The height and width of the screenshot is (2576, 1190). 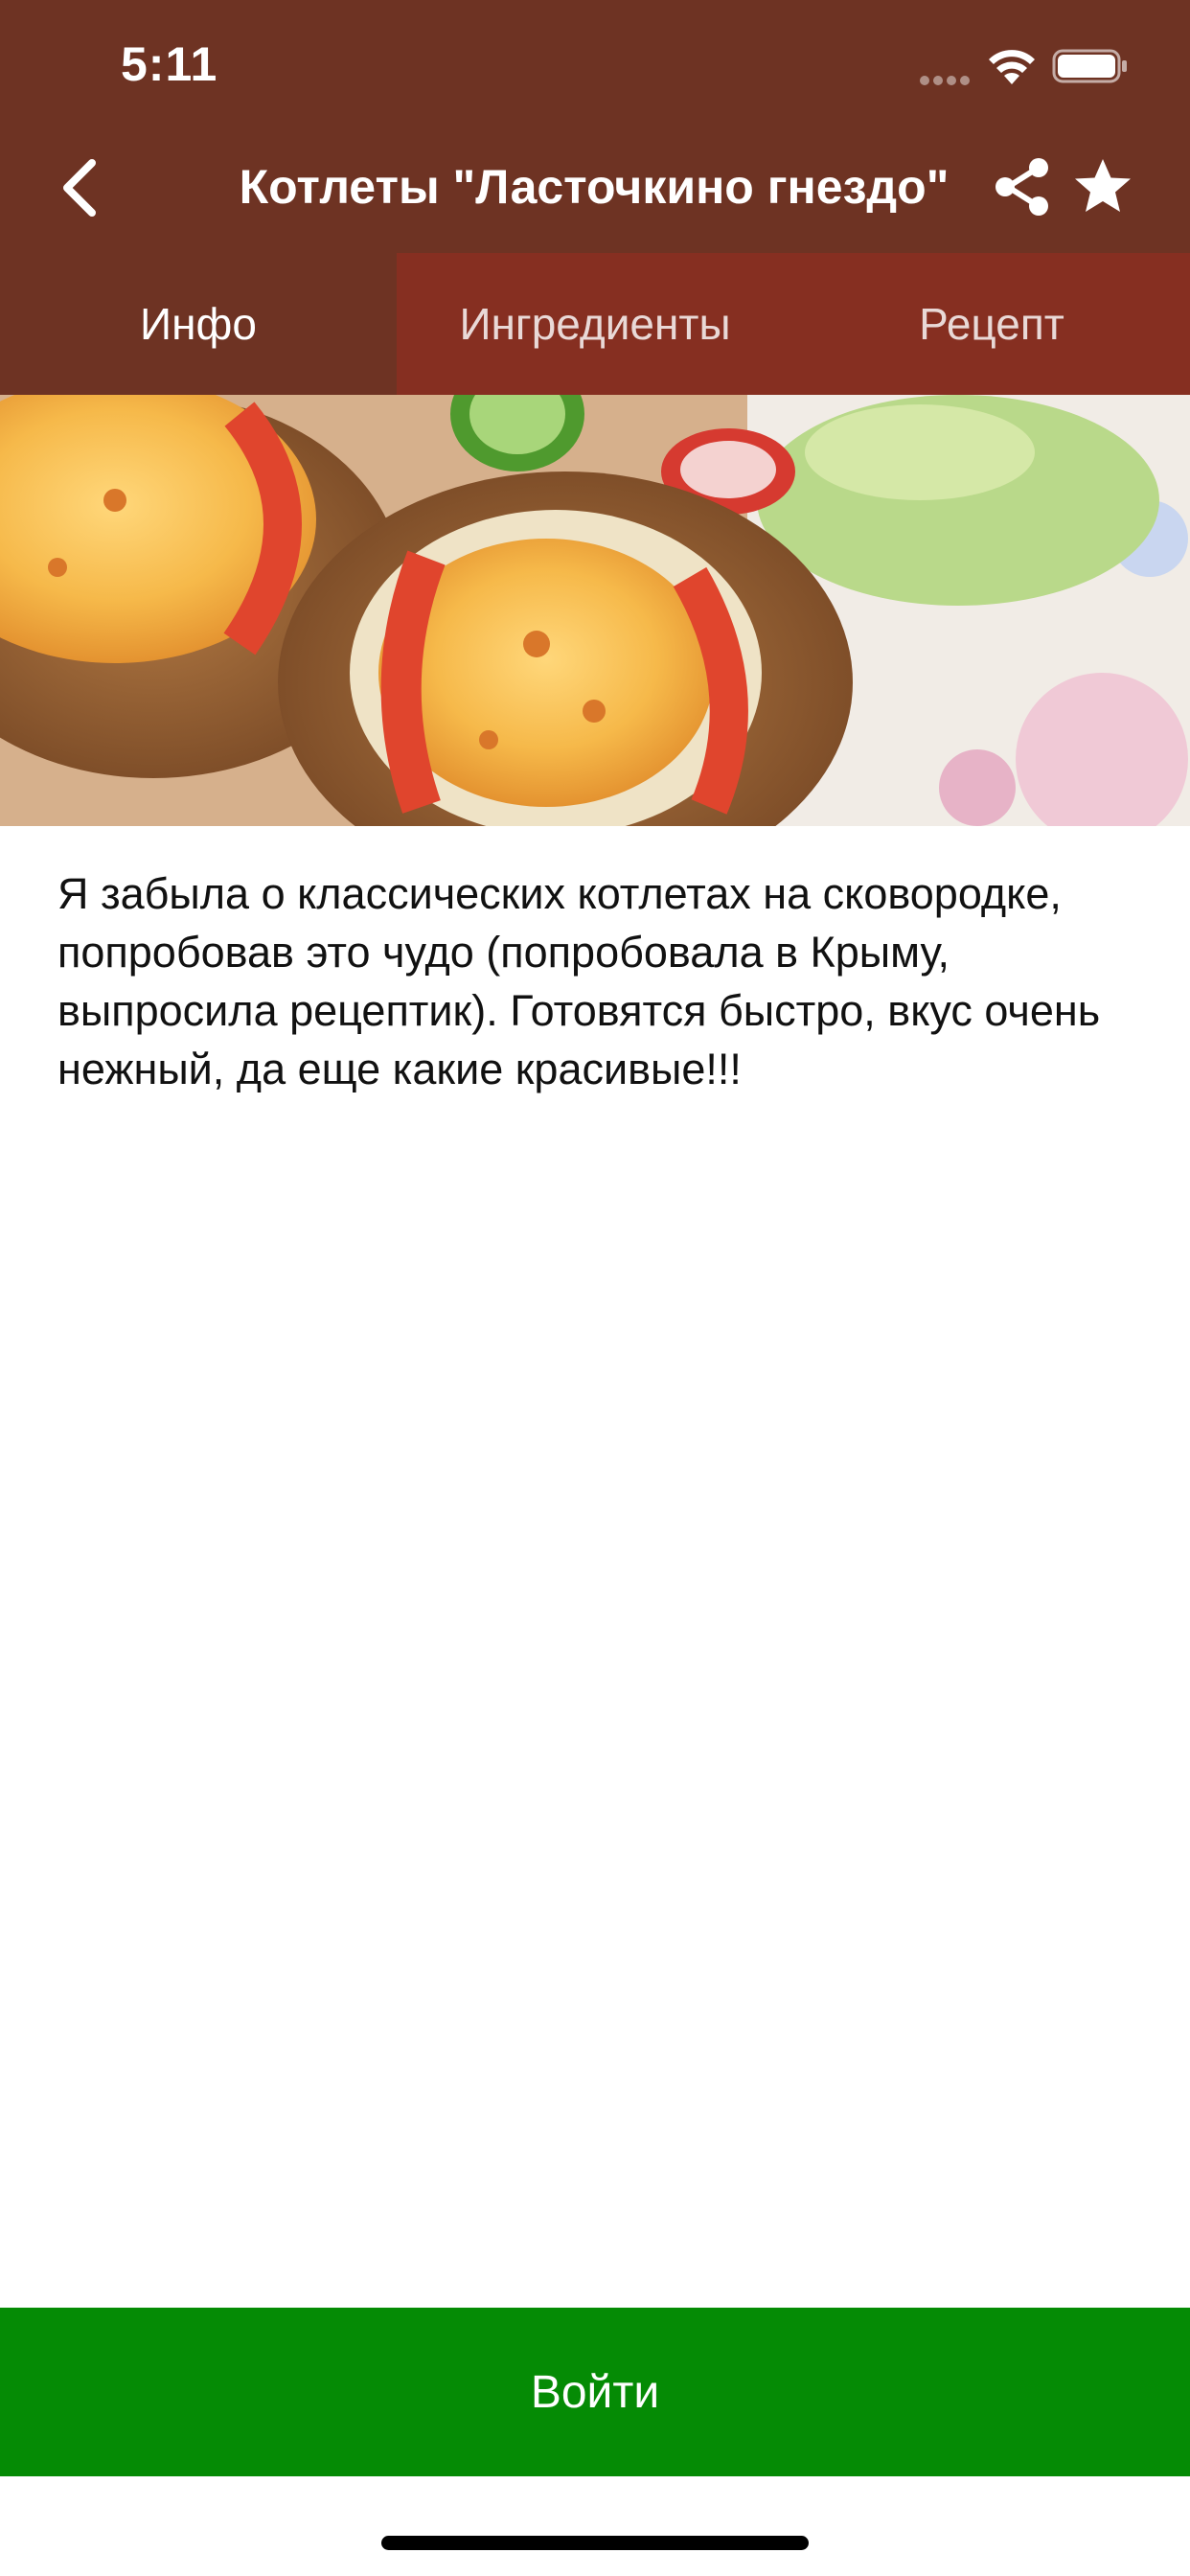 I want to click on home-indicator, so click(x=595, y=2543).